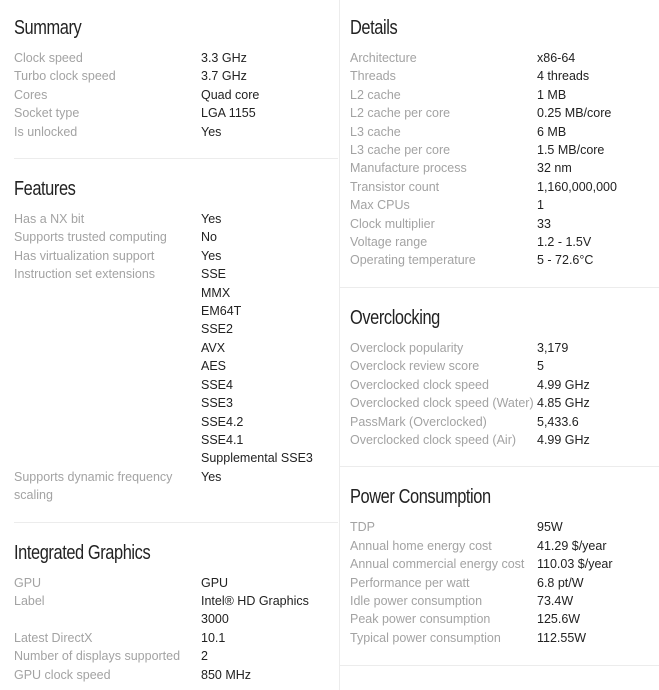 The width and height of the screenshot is (659, 690). Describe the element at coordinates (213, 637) in the screenshot. I see `spec-value: 10.1` at that location.